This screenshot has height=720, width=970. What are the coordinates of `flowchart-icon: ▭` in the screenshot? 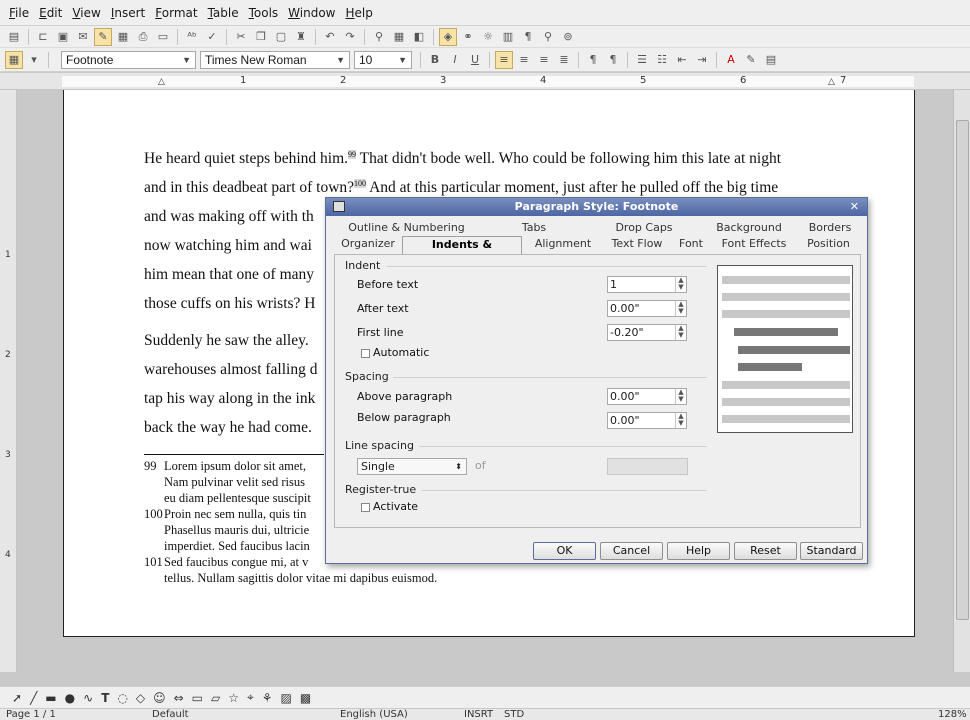 It's located at (197, 698).